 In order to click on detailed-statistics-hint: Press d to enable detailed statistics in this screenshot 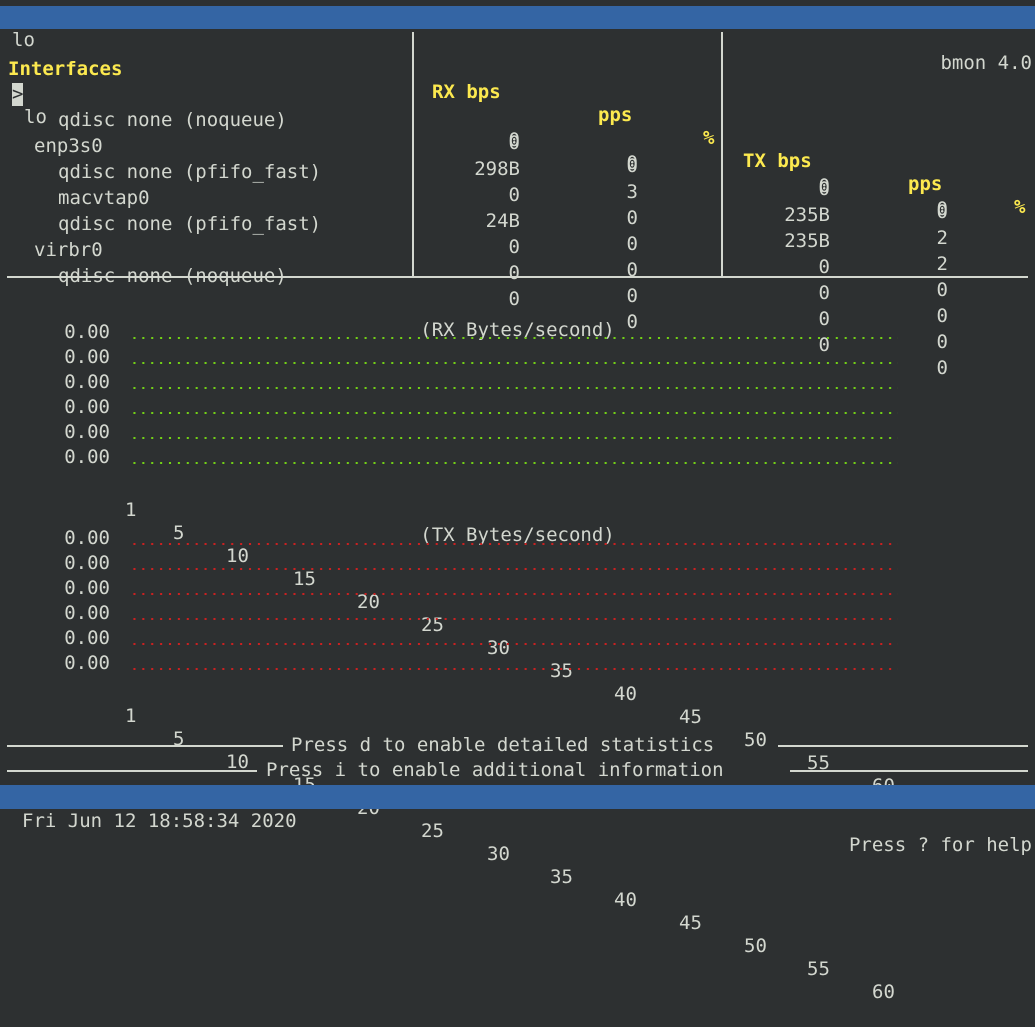, I will do `click(517, 745)`.